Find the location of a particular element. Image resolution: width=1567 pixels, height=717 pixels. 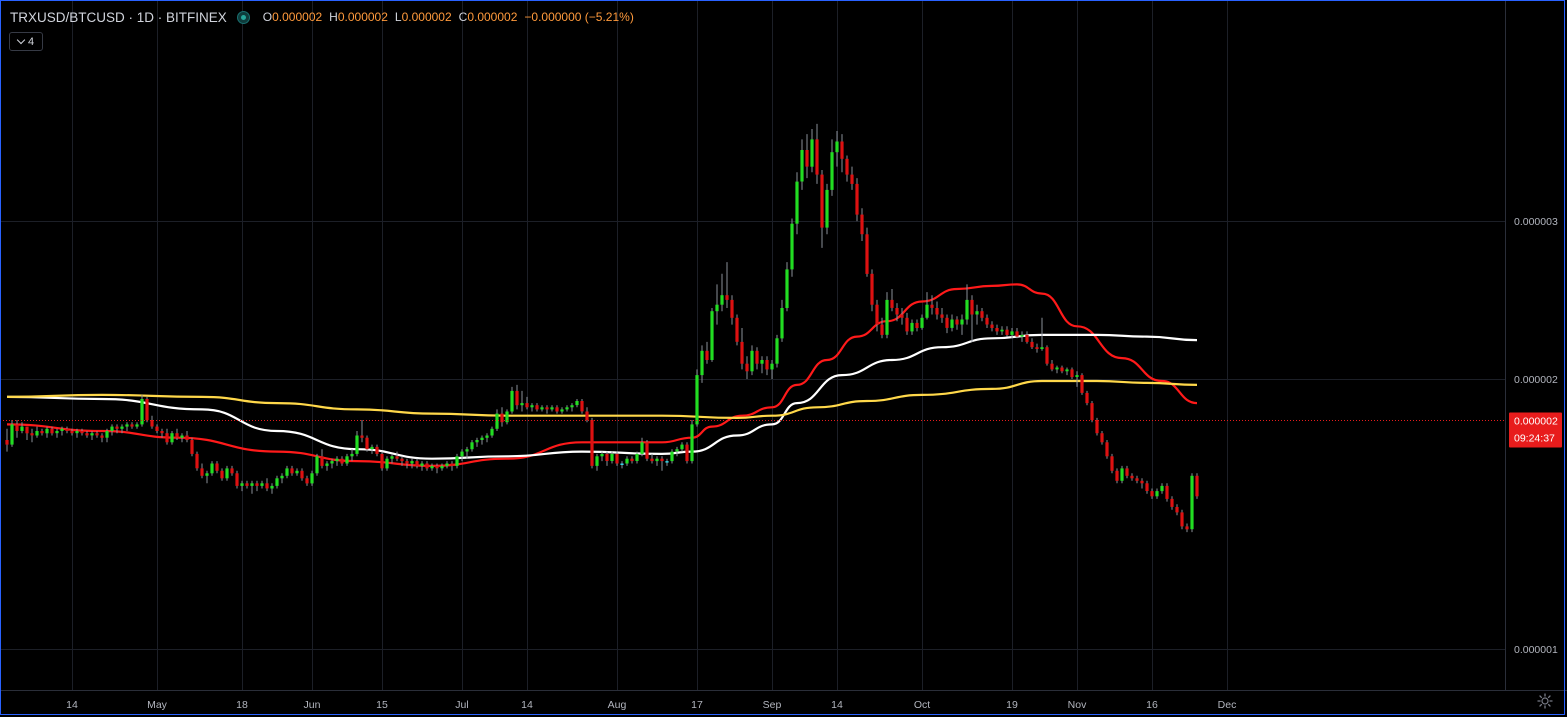

time-scale: 14 May 18 Jun 15 Jul 14 Aug 17 Sep 14 Oct 19 Nov 16 Dec is located at coordinates (651, 705).